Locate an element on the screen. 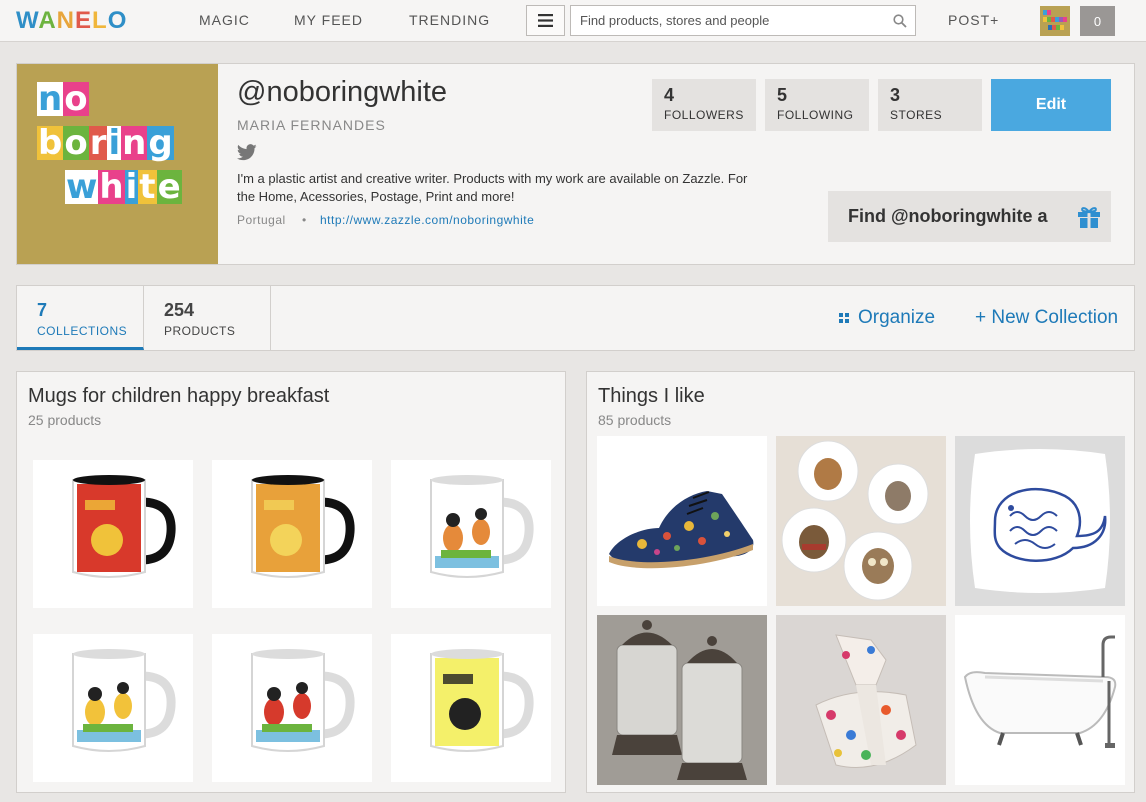 Image resolution: width=1146 pixels, height=802 pixels. search-box is located at coordinates (743, 20).